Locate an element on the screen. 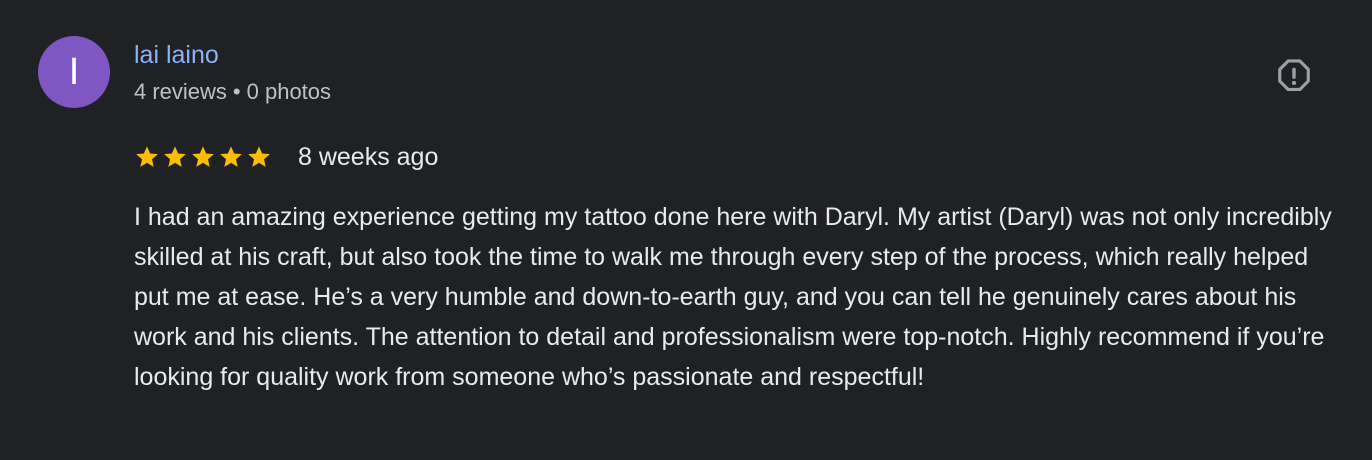 Image resolution: width=1372 pixels, height=460 pixels. report-review-button is located at coordinates (1294, 76).